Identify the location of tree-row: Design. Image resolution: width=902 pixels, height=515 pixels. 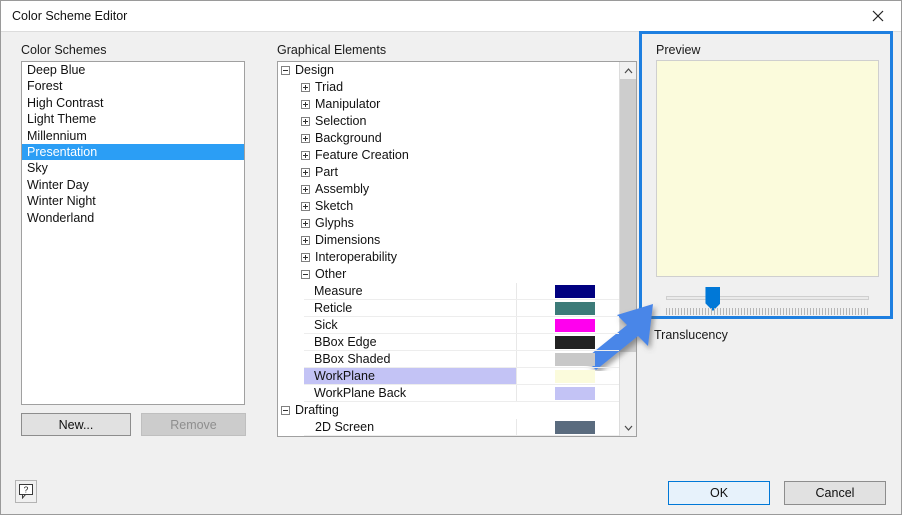
(448, 70).